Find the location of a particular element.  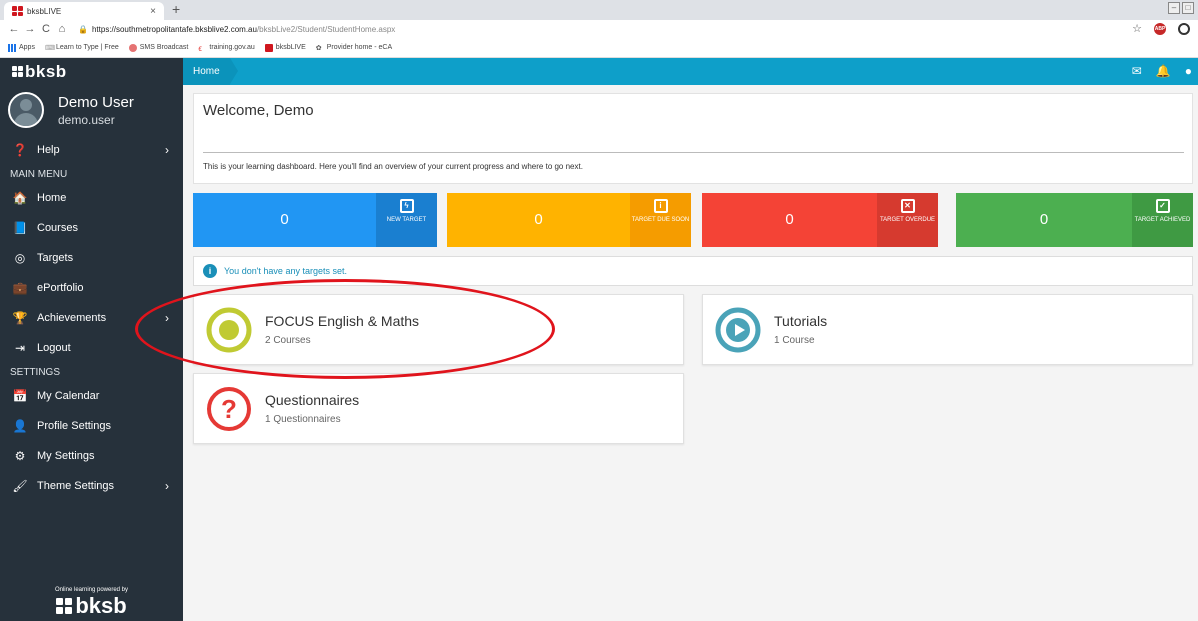

calendar-bolt-icon: ϟ is located at coordinates (406, 206).